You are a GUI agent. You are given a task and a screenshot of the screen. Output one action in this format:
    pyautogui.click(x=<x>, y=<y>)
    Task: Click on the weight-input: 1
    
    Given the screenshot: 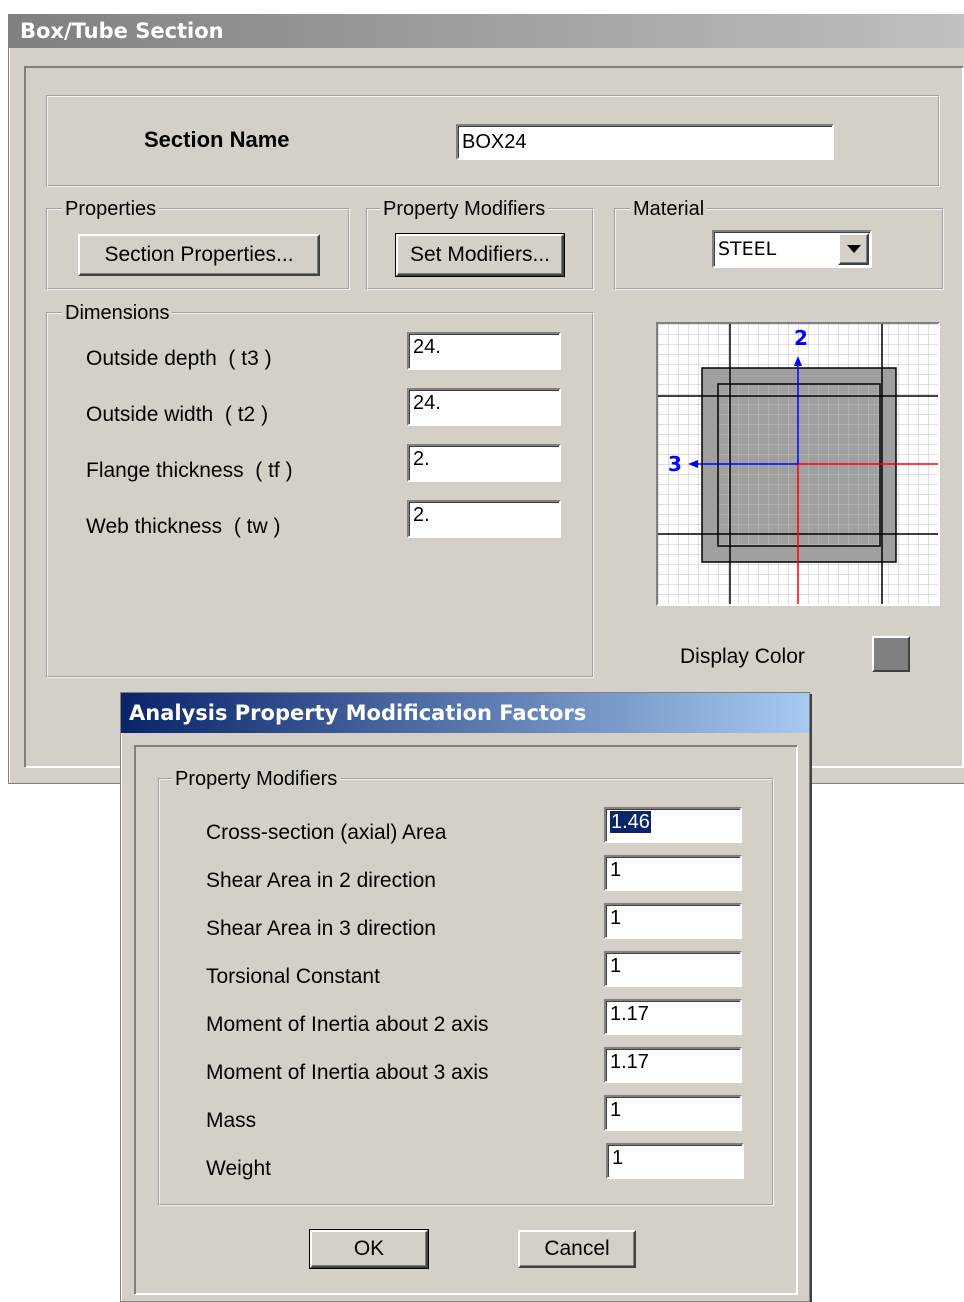 What is the action you would take?
    pyautogui.click(x=675, y=1161)
    